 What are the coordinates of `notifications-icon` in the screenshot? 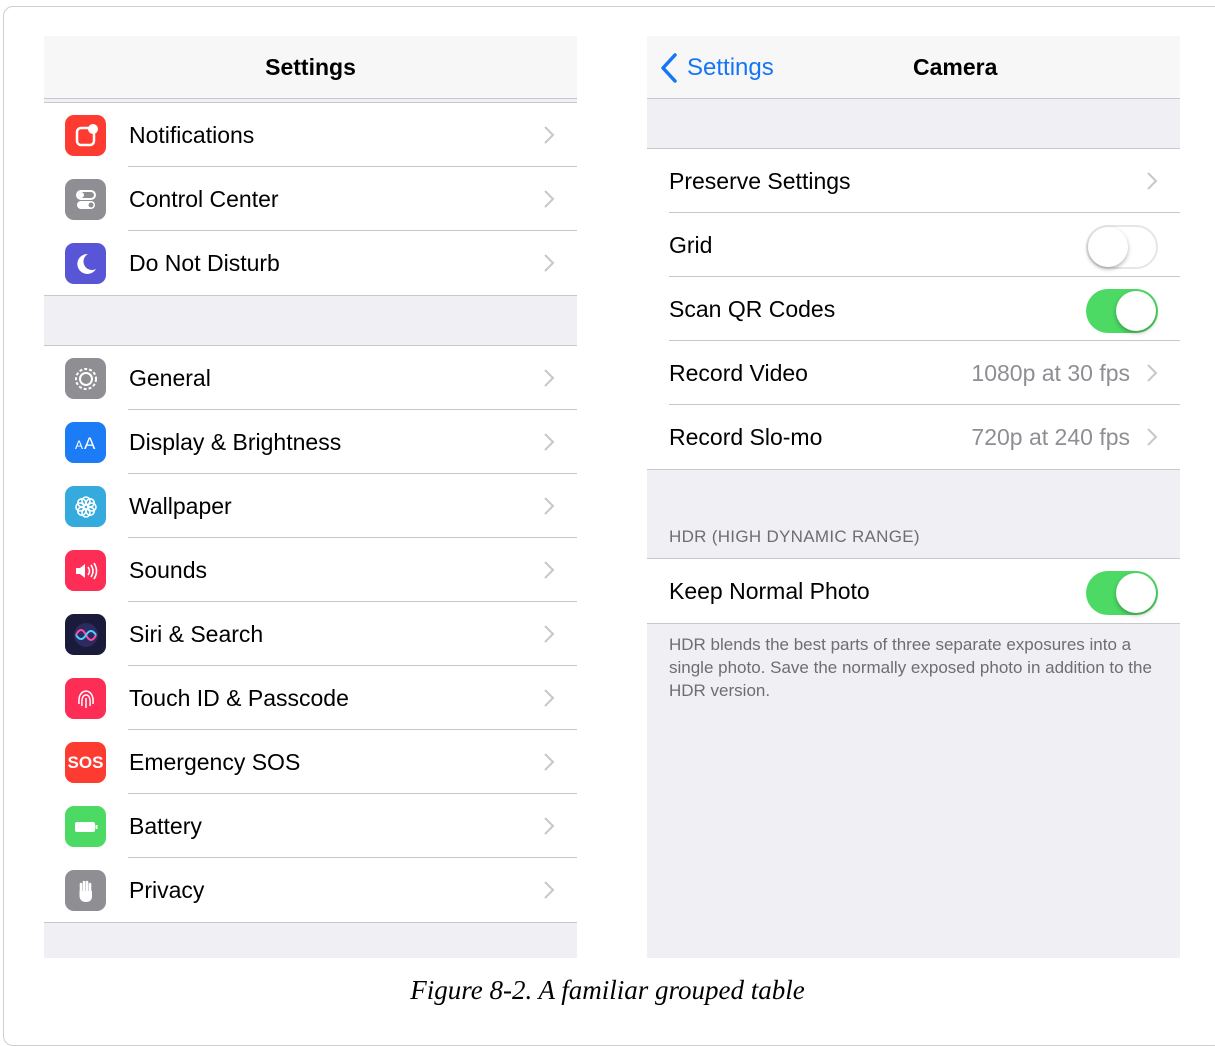 It's located at (85, 135).